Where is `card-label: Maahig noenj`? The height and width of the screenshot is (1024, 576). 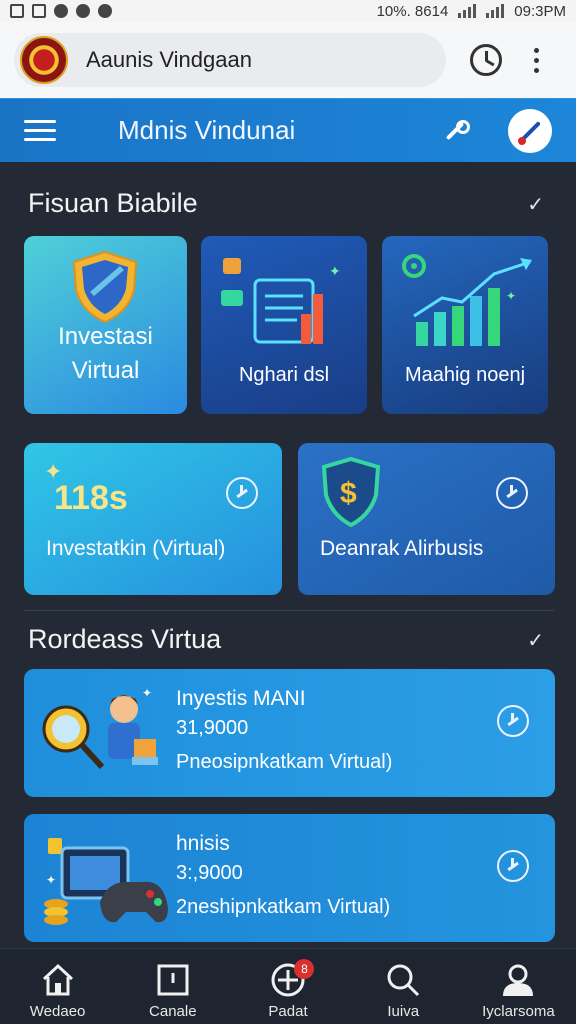
card-label: Maahig noenj is located at coordinates (465, 375).